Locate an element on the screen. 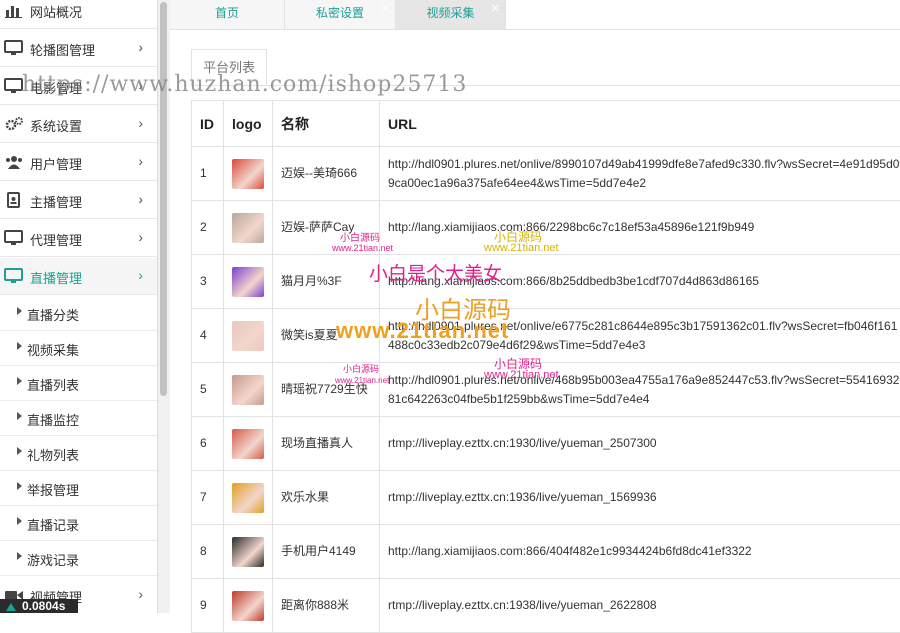 The image size is (900, 633). column-header-name: 名称 is located at coordinates (326, 124).